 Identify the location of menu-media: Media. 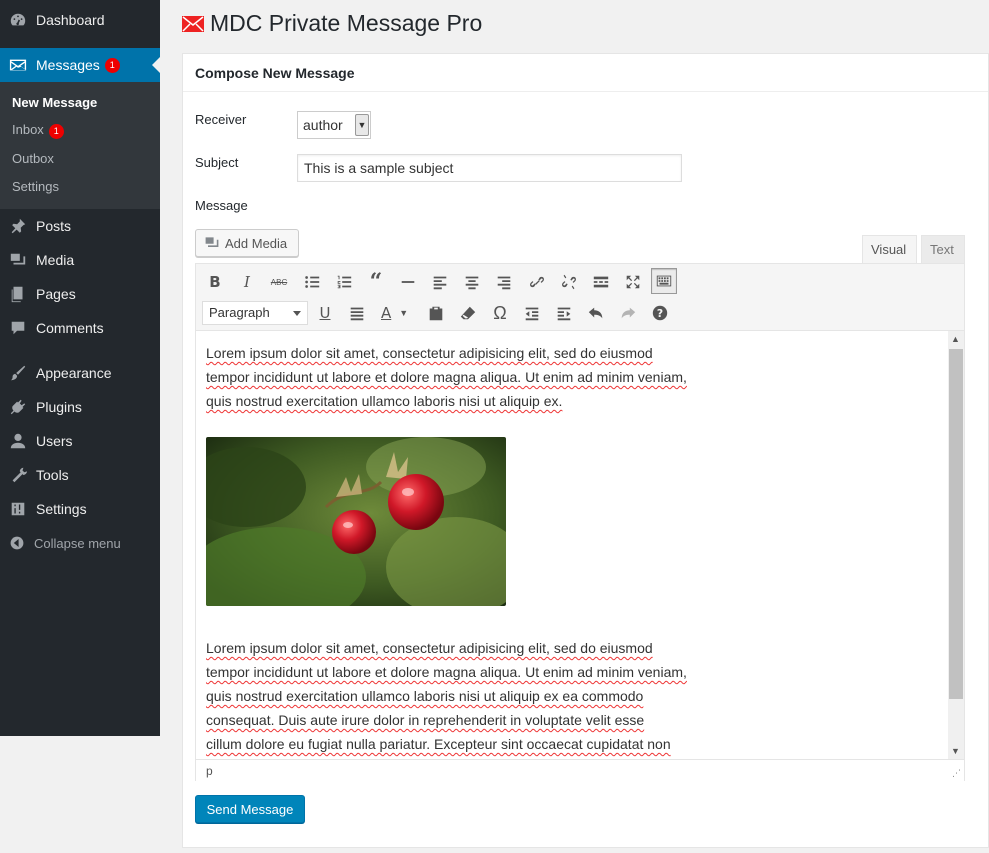
(80, 260).